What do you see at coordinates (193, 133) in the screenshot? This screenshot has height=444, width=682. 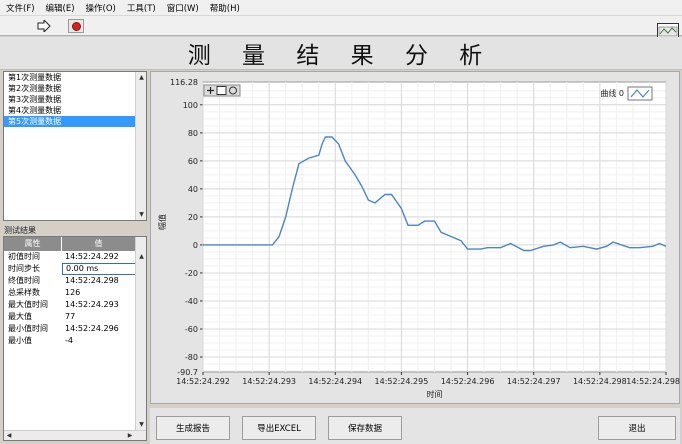 I see `y-tick-label: 80` at bounding box center [193, 133].